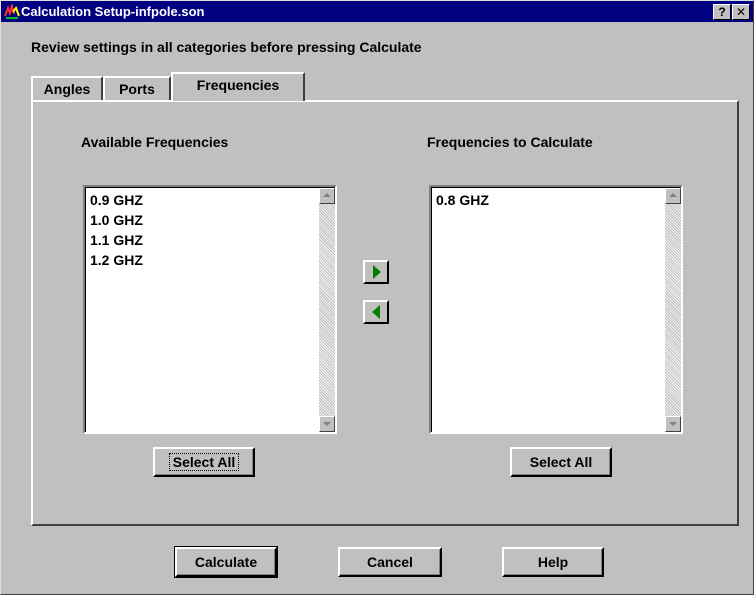 This screenshot has height=595, width=754. I want to click on tab-angles-label: Angles, so click(67, 89).